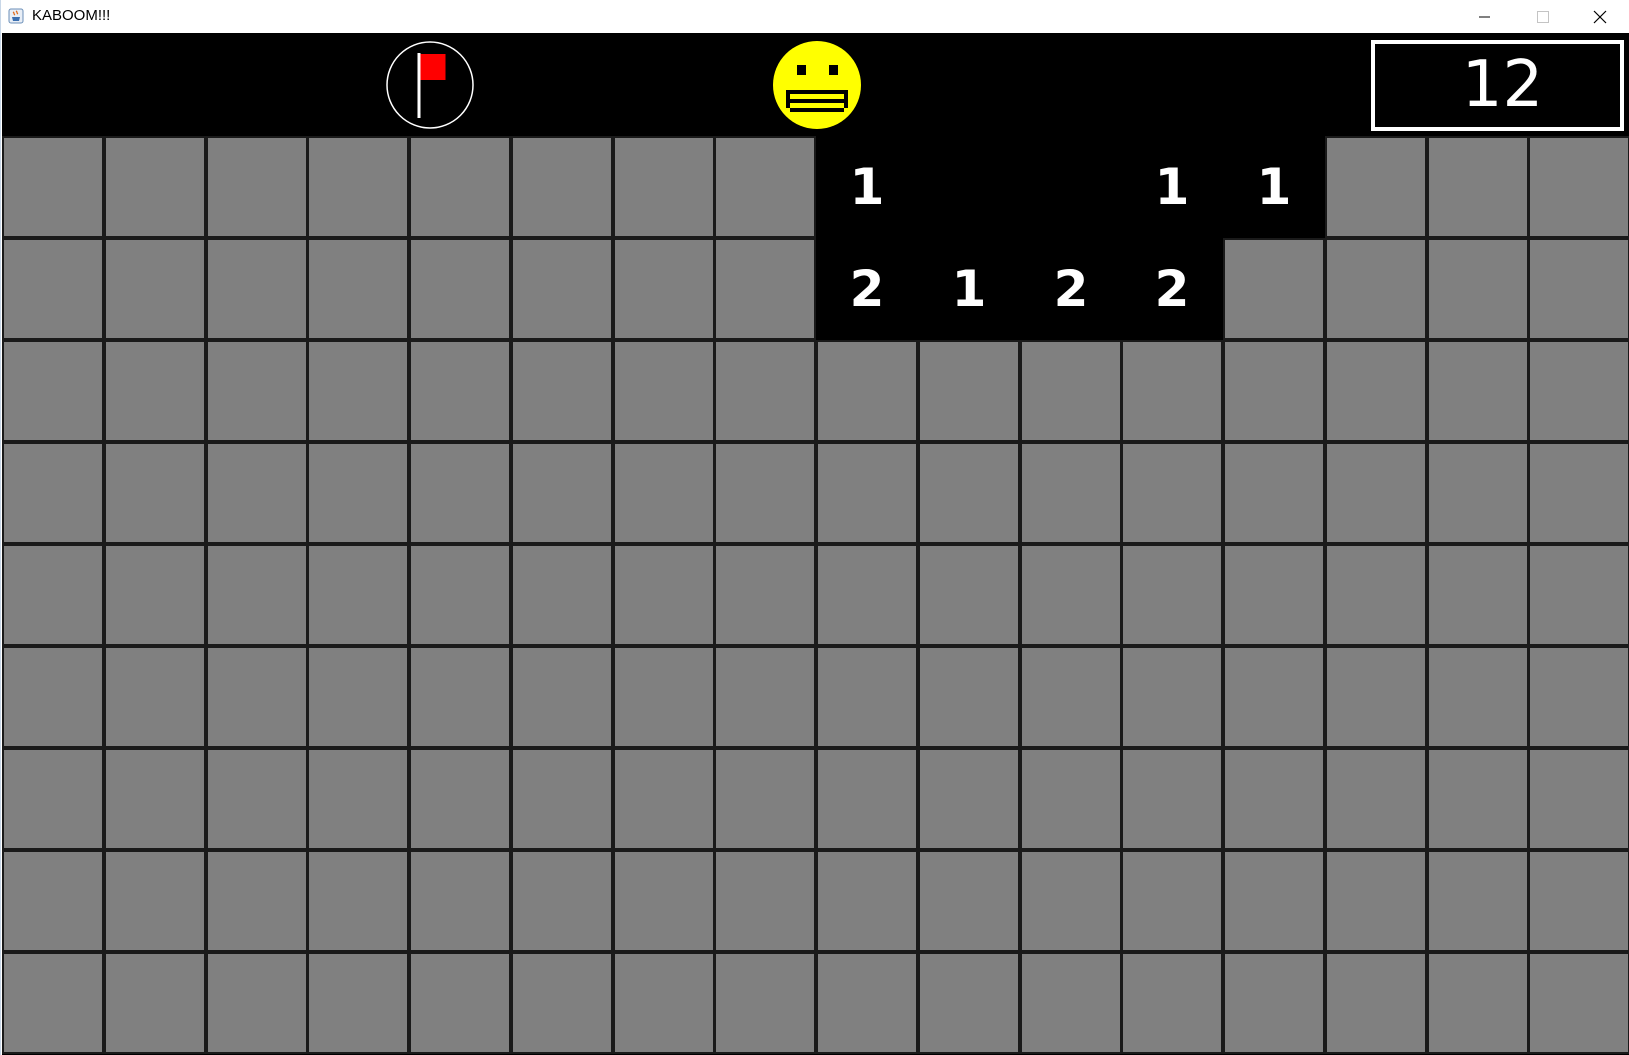  I want to click on flag-mode-button, so click(430, 85).